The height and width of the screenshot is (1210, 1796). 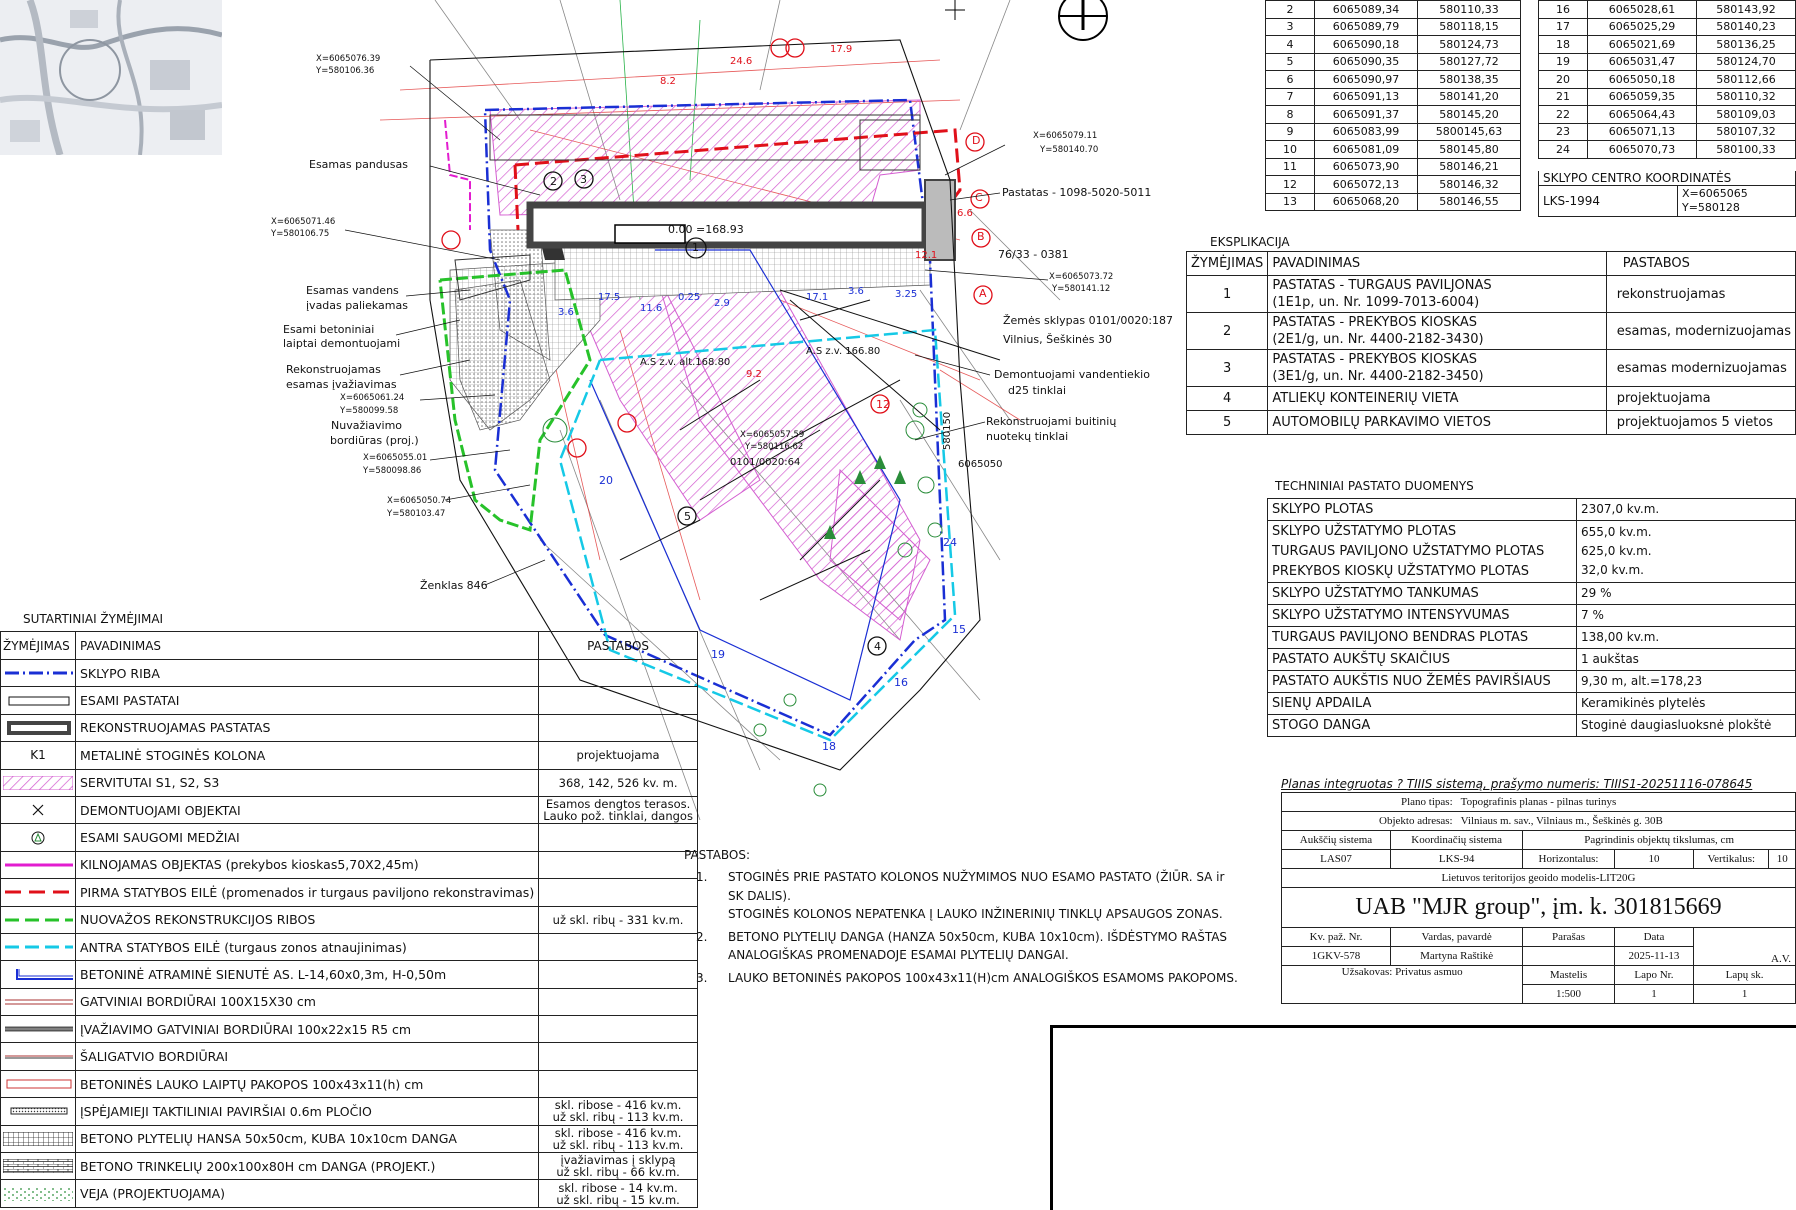 What do you see at coordinates (38, 701) in the screenshot?
I see `legend-symbol-rect-thin-icon` at bounding box center [38, 701].